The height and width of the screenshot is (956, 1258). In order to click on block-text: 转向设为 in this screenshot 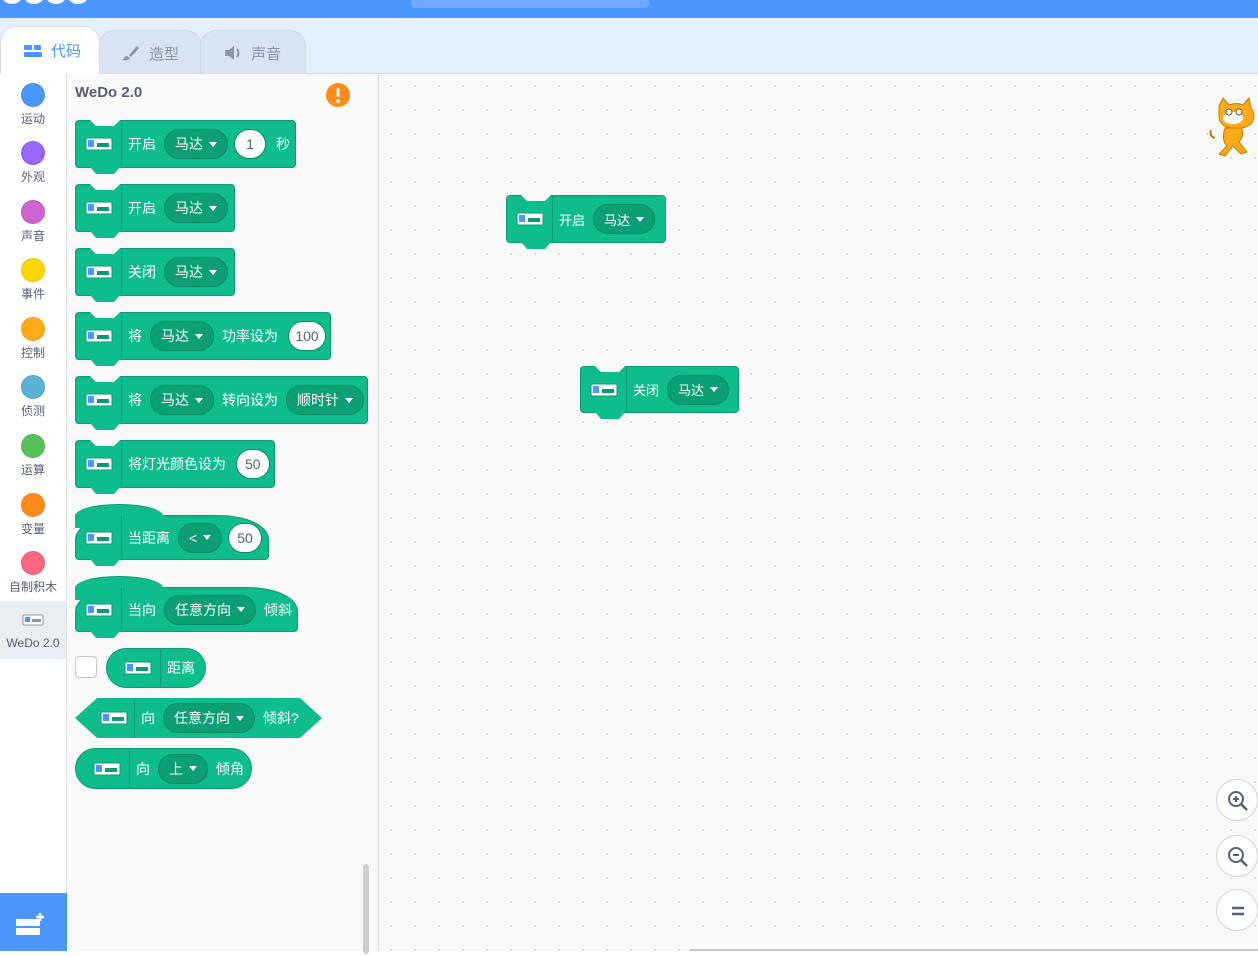, I will do `click(250, 400)`.